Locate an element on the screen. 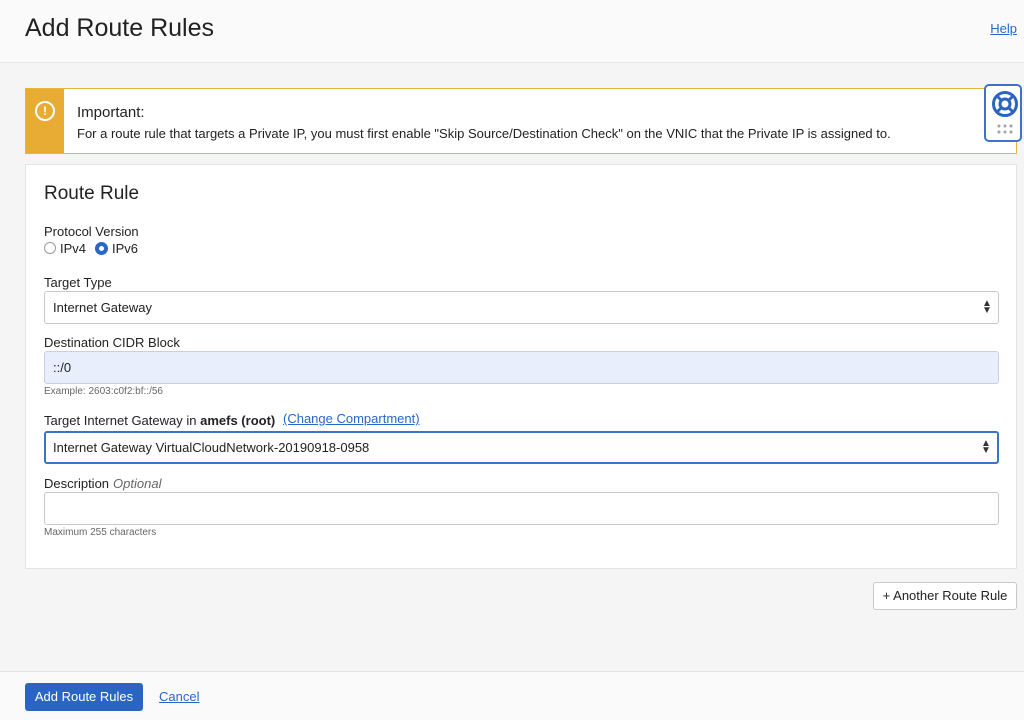  description-label-text: Description is located at coordinates (77, 483).